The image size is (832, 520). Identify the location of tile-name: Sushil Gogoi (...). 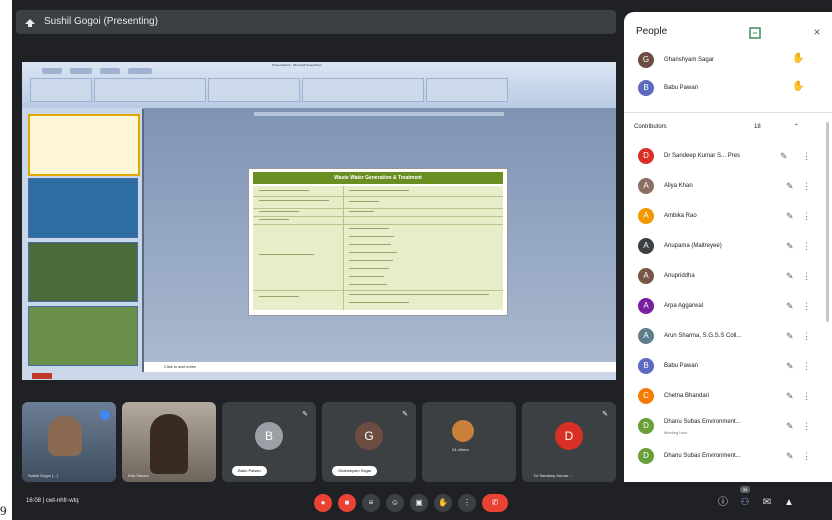
(43, 475).